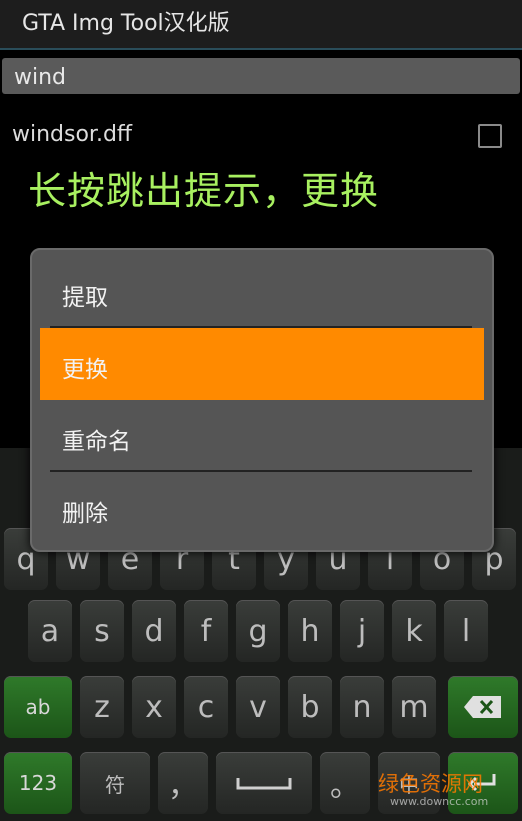 The width and height of the screenshot is (522, 821). I want to click on watermark-url: www.downcc.com, so click(439, 801).